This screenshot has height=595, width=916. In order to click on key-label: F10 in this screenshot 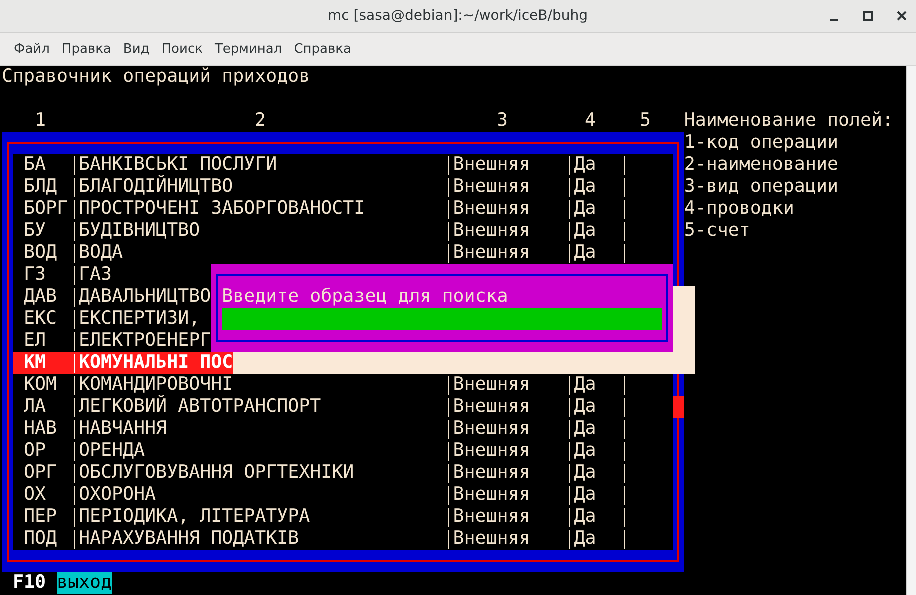, I will do `click(29, 583)`.